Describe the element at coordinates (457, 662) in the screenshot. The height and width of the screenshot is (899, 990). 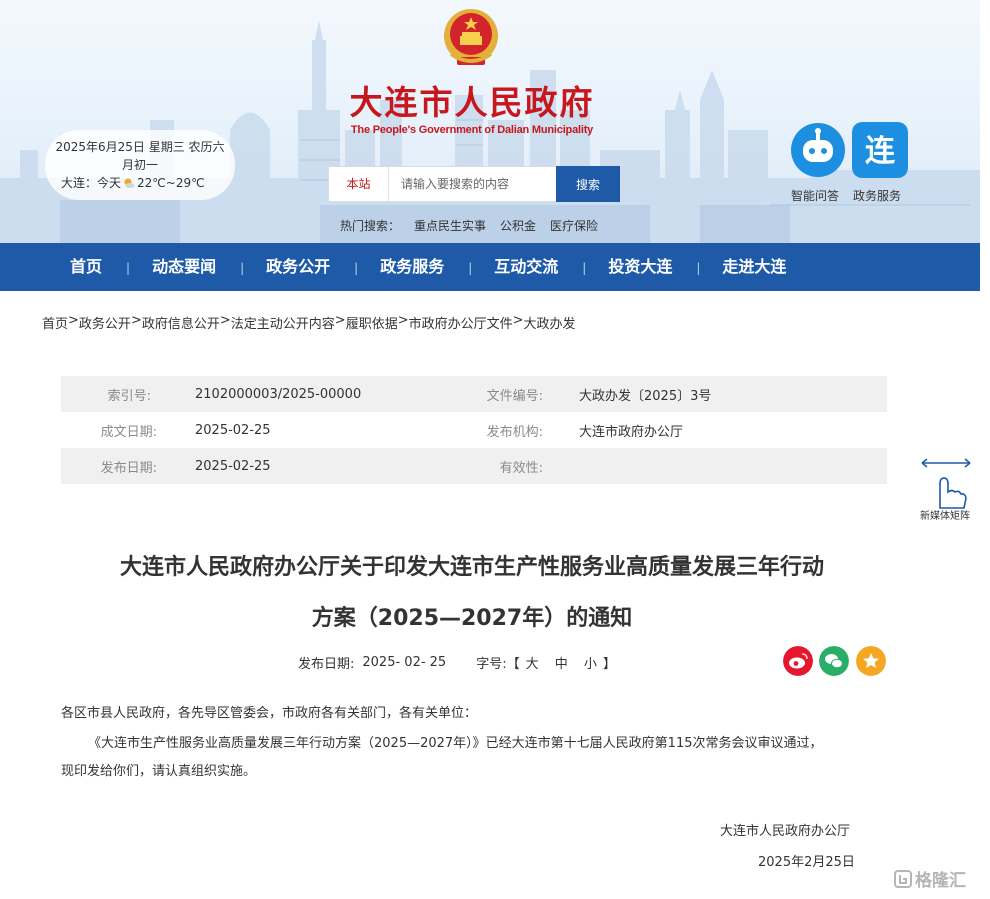
I see `article-meta: 发布日期: 2025- 02- 25 字号:【 大 中 小 】` at that location.